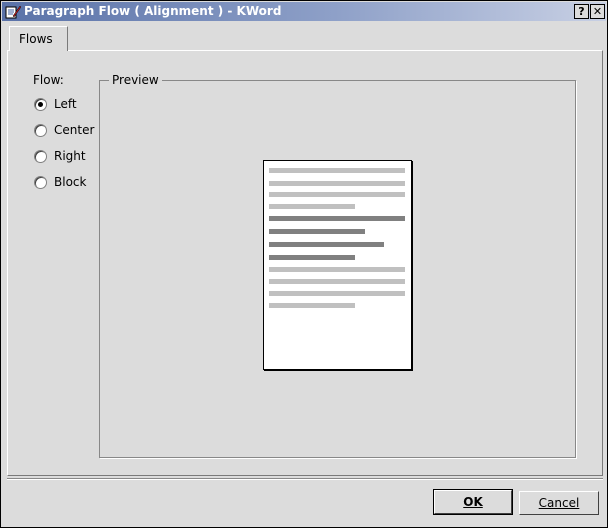 Image resolution: width=608 pixels, height=528 pixels. I want to click on radio-center, so click(40, 130).